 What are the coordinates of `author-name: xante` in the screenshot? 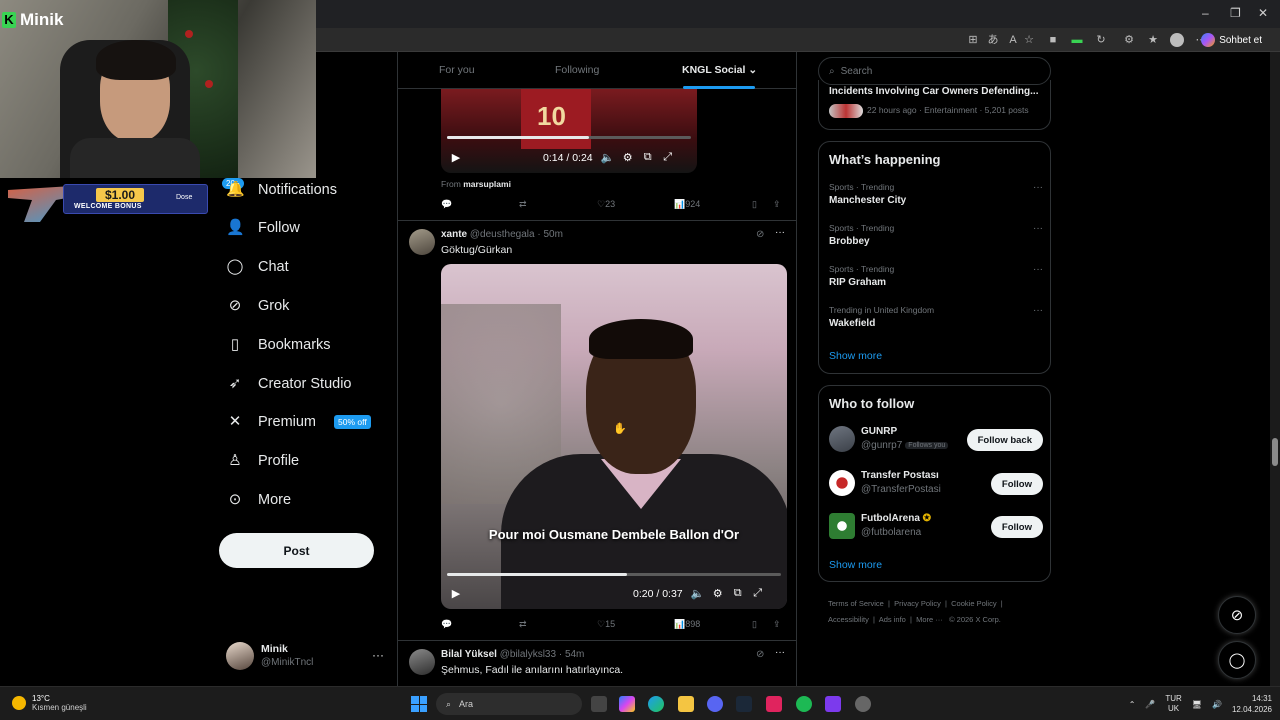 It's located at (454, 234).